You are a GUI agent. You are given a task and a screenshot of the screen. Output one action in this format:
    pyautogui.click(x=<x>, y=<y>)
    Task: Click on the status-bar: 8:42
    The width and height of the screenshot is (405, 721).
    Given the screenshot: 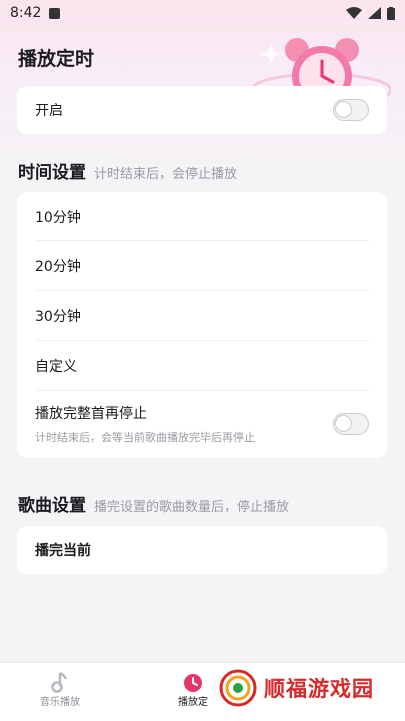 What is the action you would take?
    pyautogui.click(x=202, y=13)
    